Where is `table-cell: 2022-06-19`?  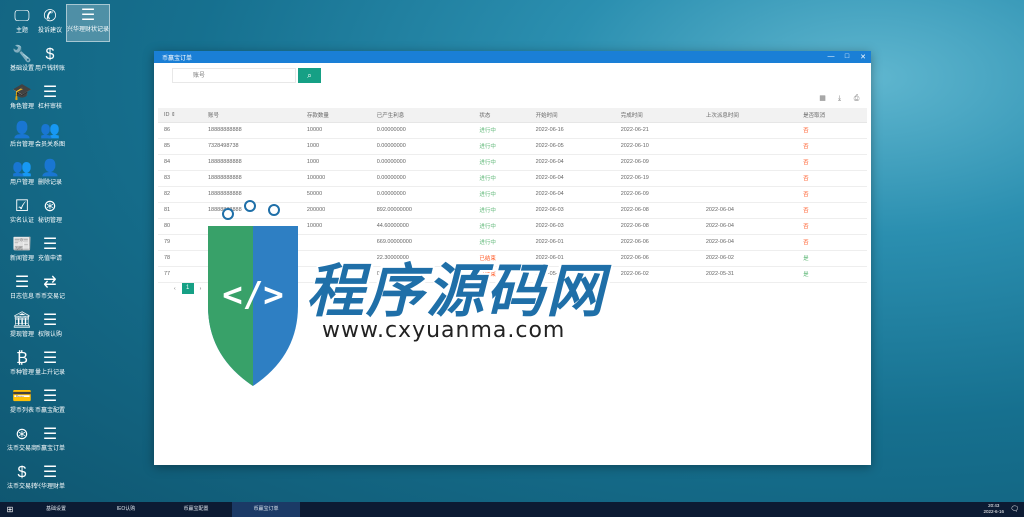
table-cell: 2022-06-19 is located at coordinates (657, 178).